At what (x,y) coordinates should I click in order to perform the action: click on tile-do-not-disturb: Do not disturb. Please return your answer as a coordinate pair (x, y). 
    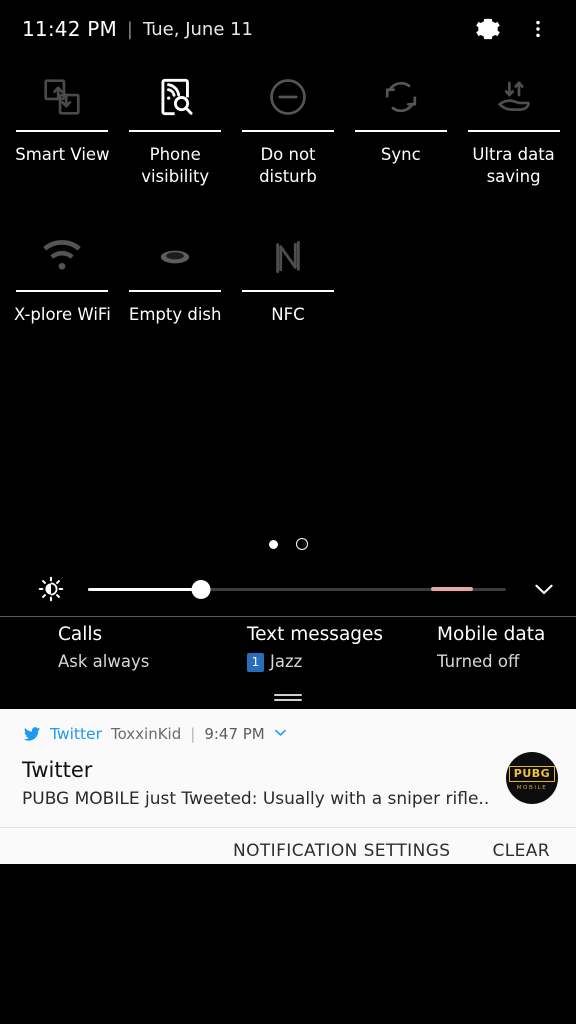
    Looking at the image, I should click on (288, 140).